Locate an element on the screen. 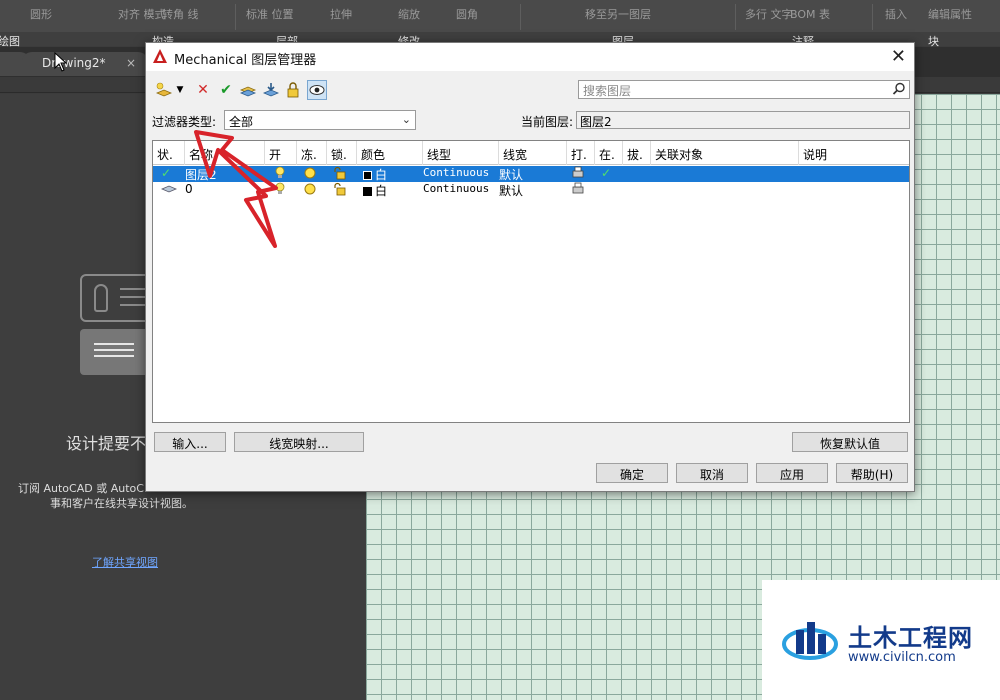 The height and width of the screenshot is (700, 1000). start-panel-description: 订阅 AutoCAD 或 AutoC is located at coordinates (81, 488).